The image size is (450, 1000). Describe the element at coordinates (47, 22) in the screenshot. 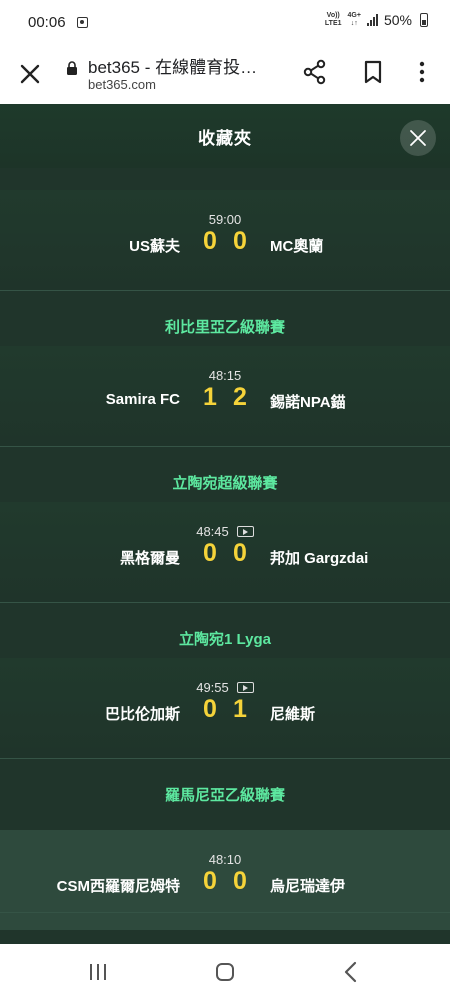

I see `status-time: 00:06` at that location.